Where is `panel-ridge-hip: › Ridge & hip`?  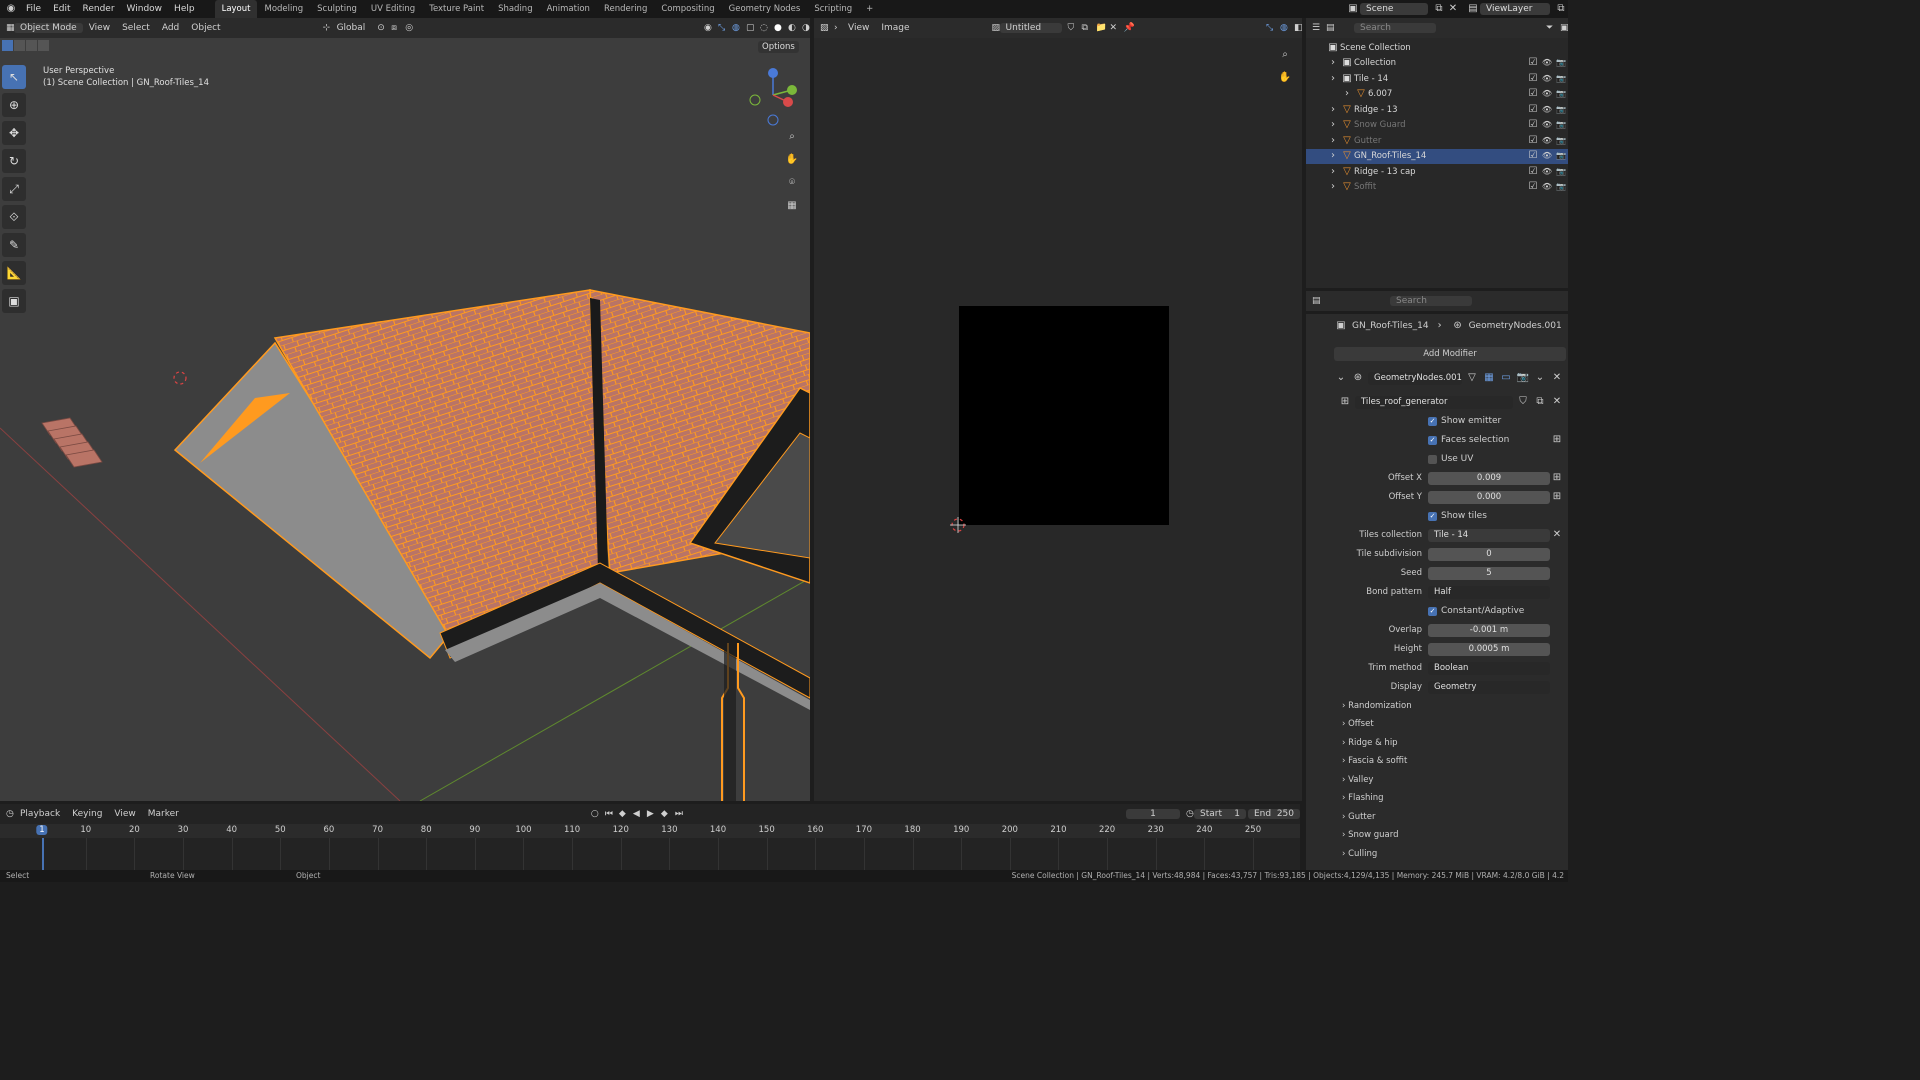
panel-ridge-hip: › Ridge & hip is located at coordinates (1370, 743).